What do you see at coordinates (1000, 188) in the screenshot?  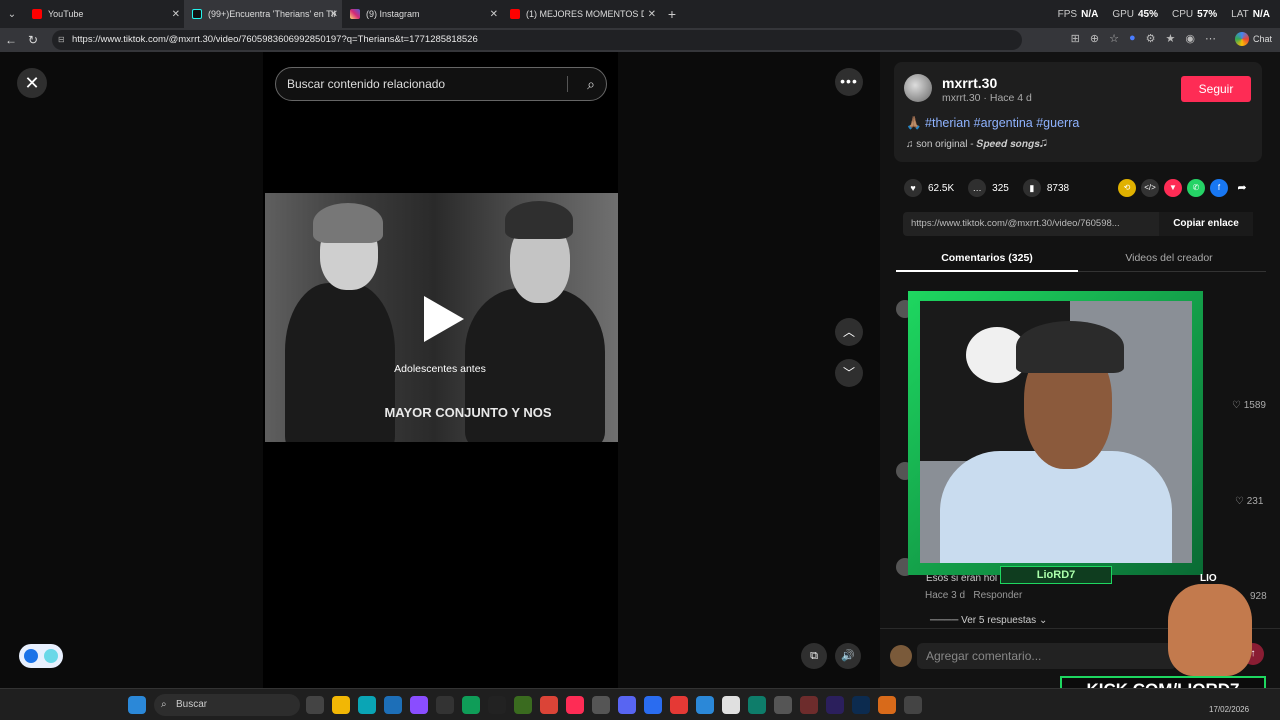 I see `comment-count: 325` at bounding box center [1000, 188].